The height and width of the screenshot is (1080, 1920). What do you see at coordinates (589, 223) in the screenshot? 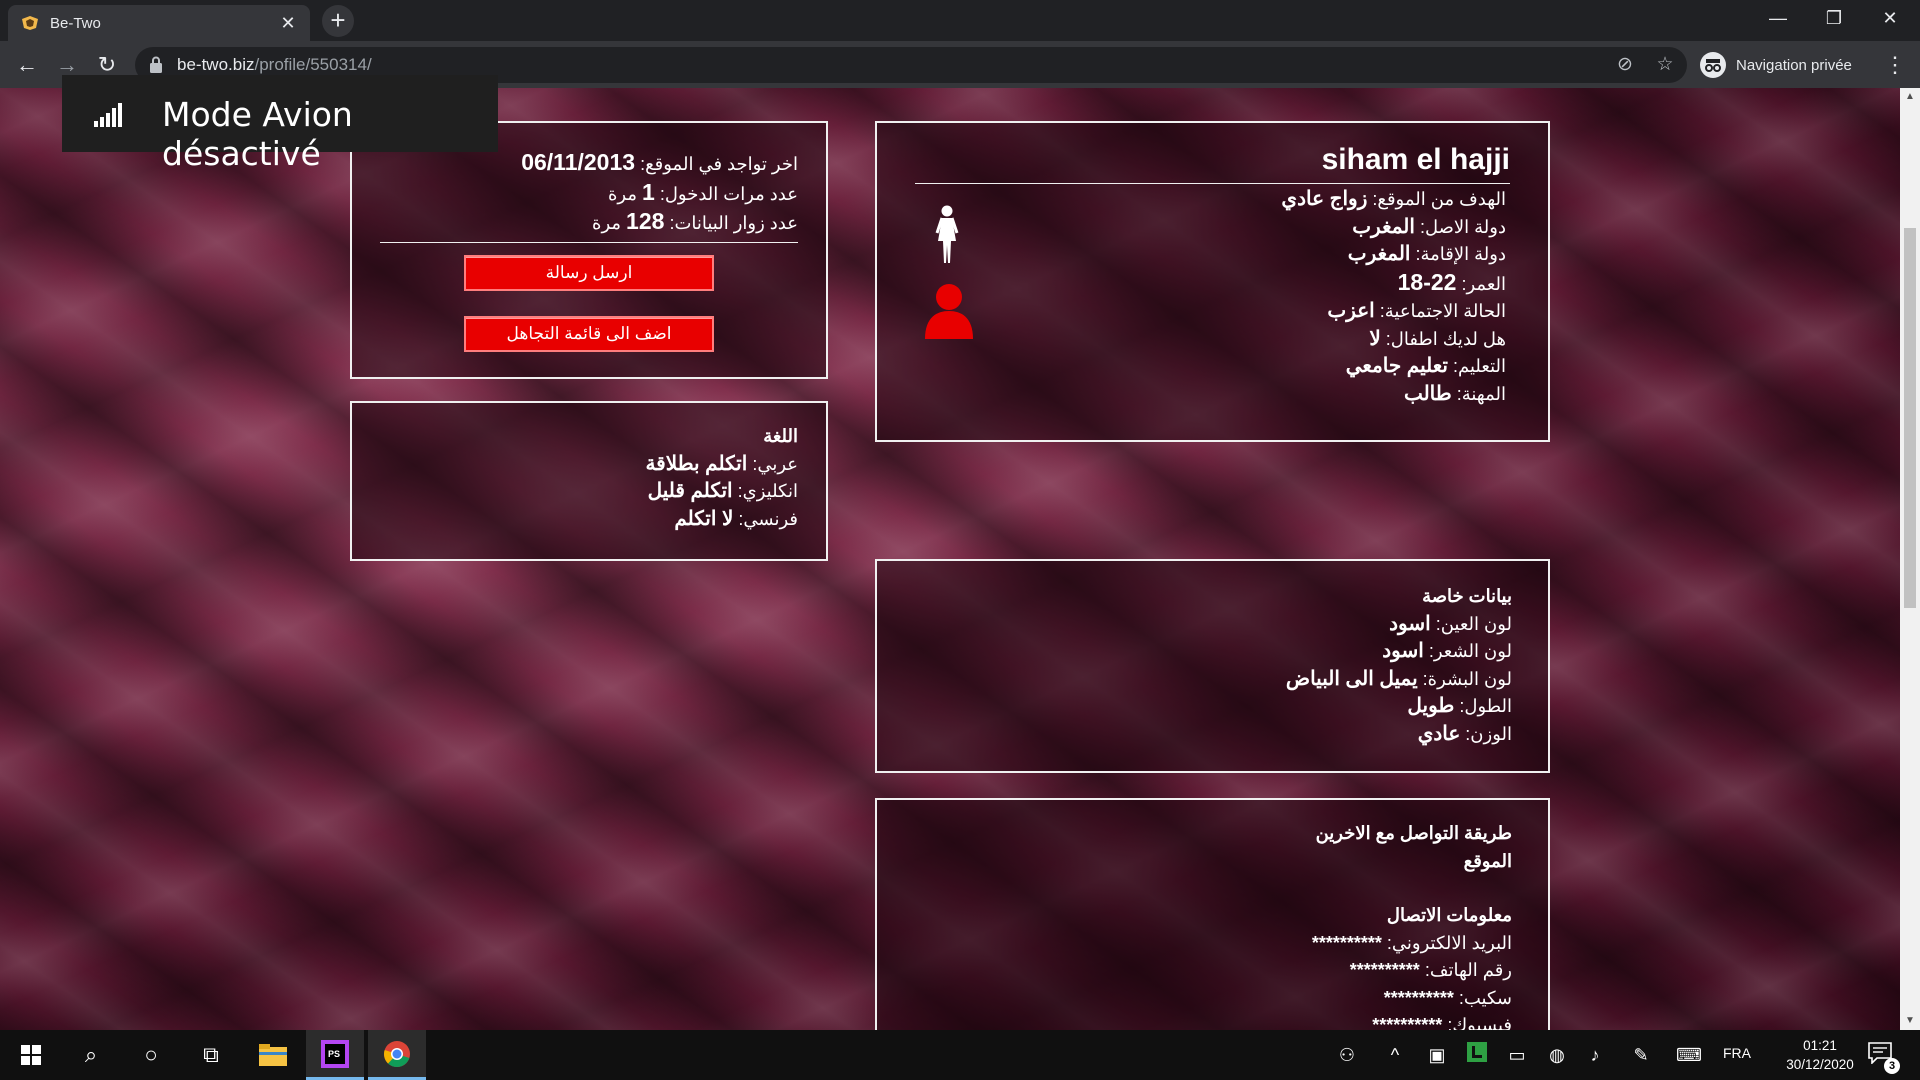
I see `visitor-count: عدد زوار البيانات: 128 مرة` at bounding box center [589, 223].